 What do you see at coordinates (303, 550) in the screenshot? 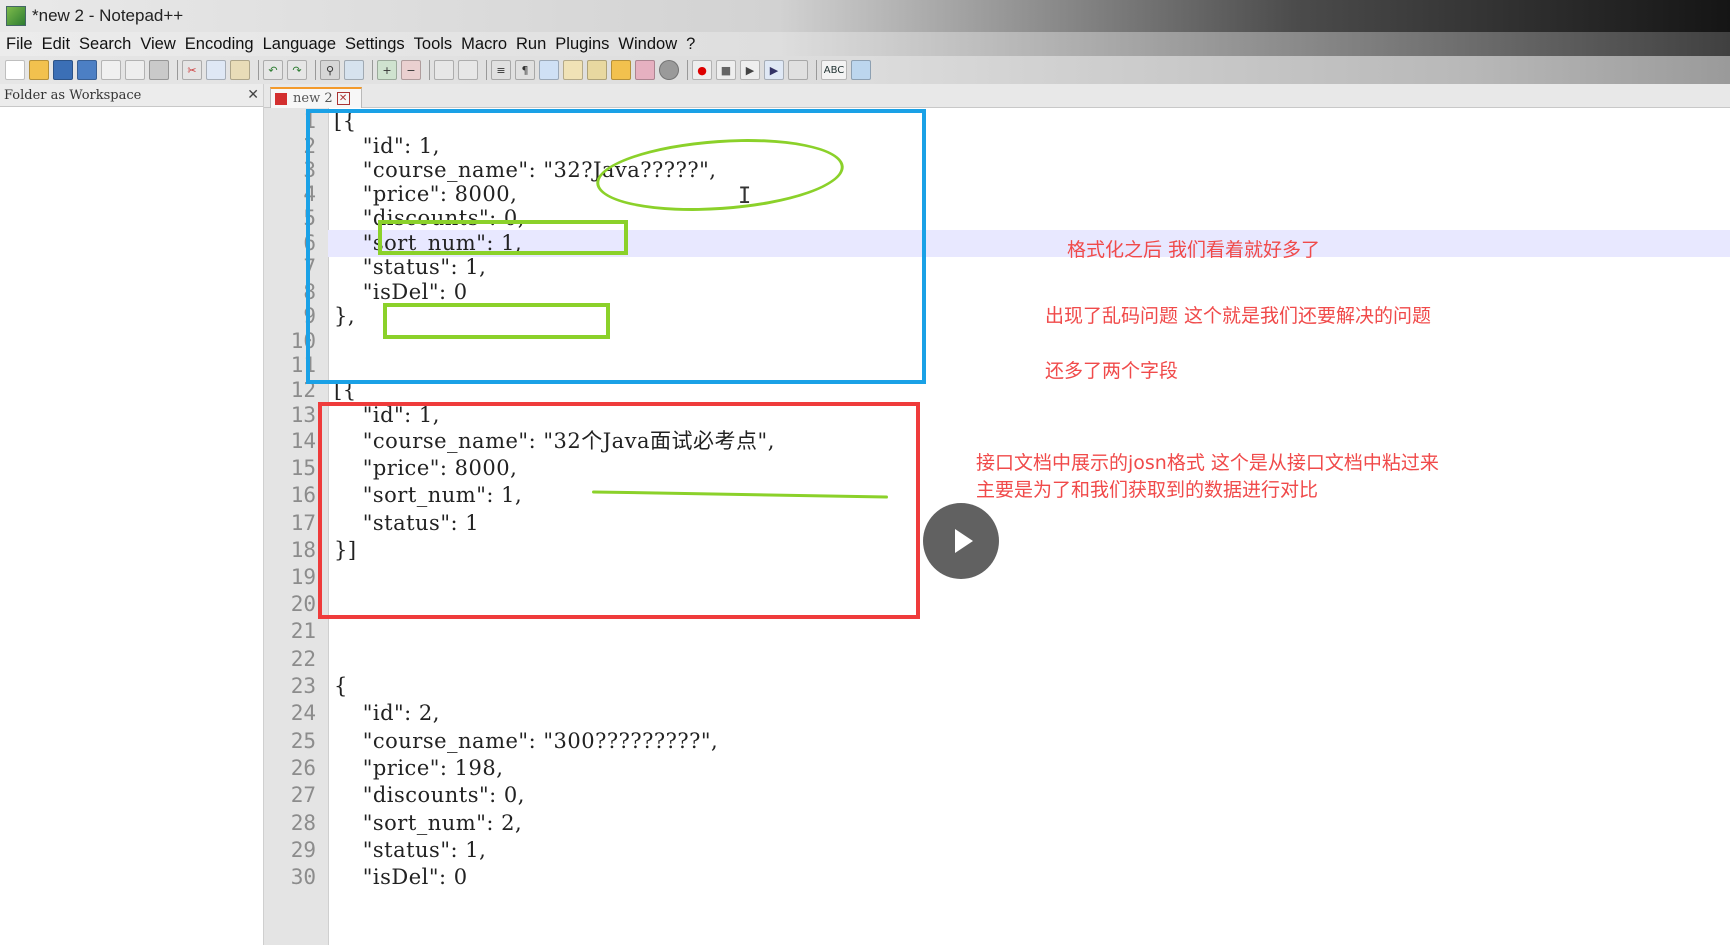
I see `line-number: 18` at bounding box center [303, 550].